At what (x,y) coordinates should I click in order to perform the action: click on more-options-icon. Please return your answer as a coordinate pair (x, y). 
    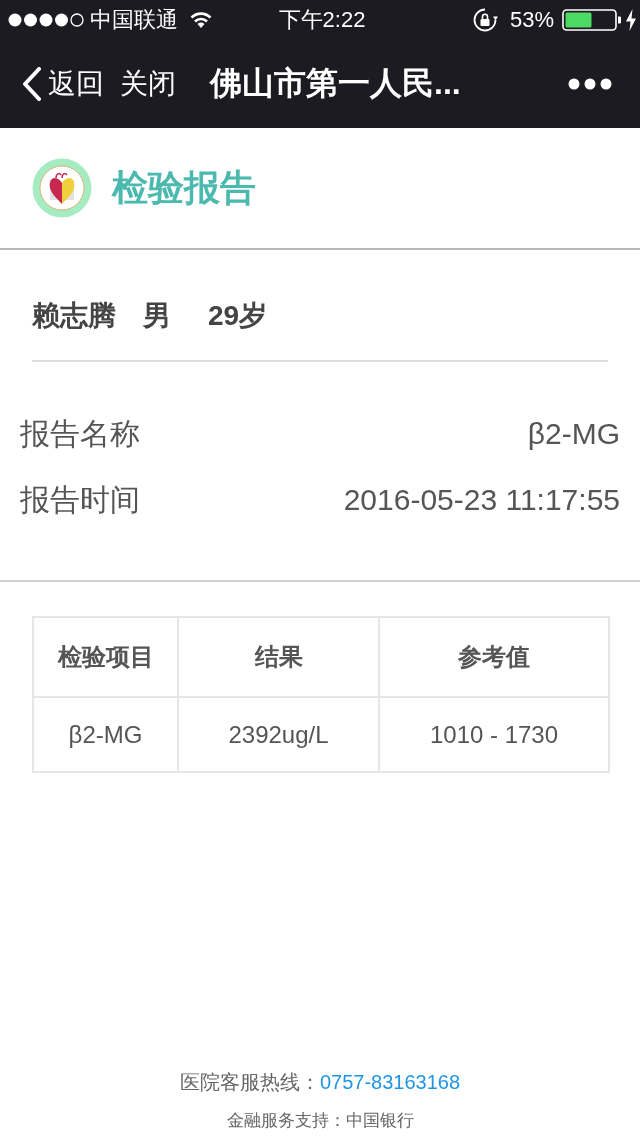
    Looking at the image, I should click on (590, 84).